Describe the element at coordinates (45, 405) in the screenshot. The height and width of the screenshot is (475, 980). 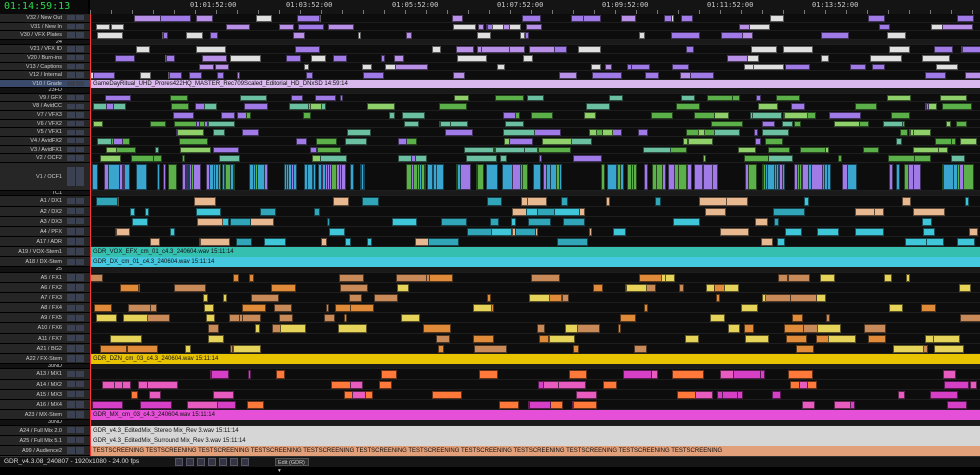
I see `track-header: A16 / MX4` at that location.